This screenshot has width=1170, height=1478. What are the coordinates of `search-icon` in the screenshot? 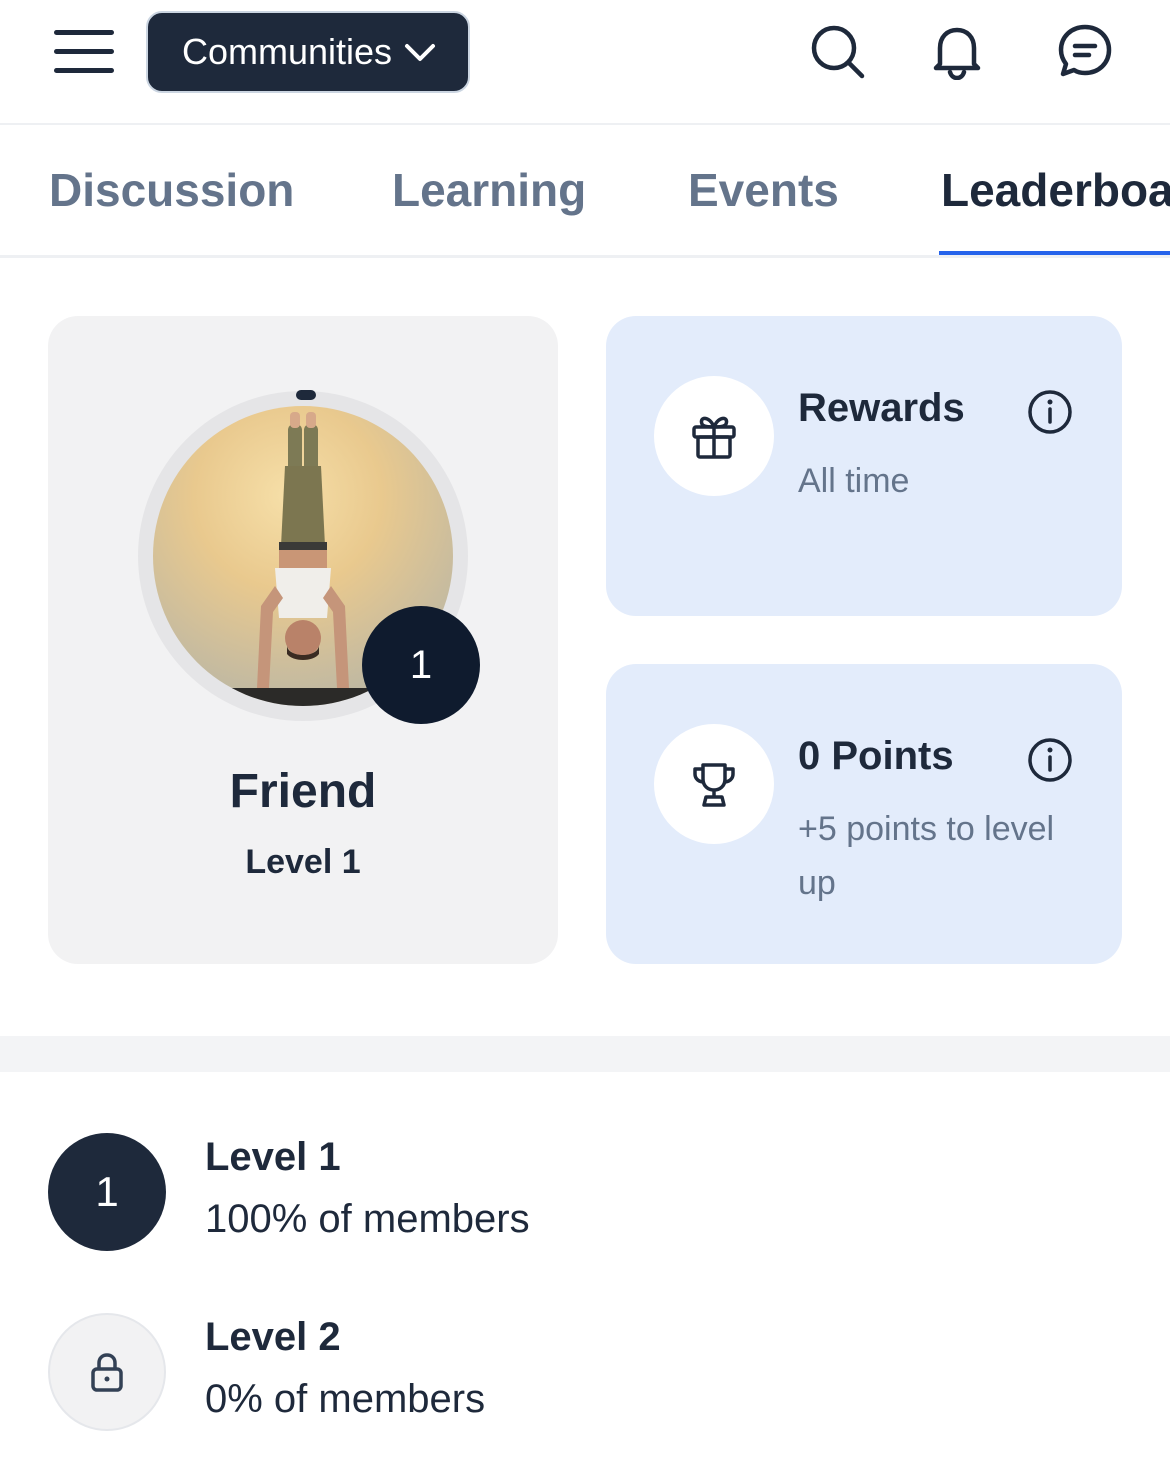 It's located at (837, 51).